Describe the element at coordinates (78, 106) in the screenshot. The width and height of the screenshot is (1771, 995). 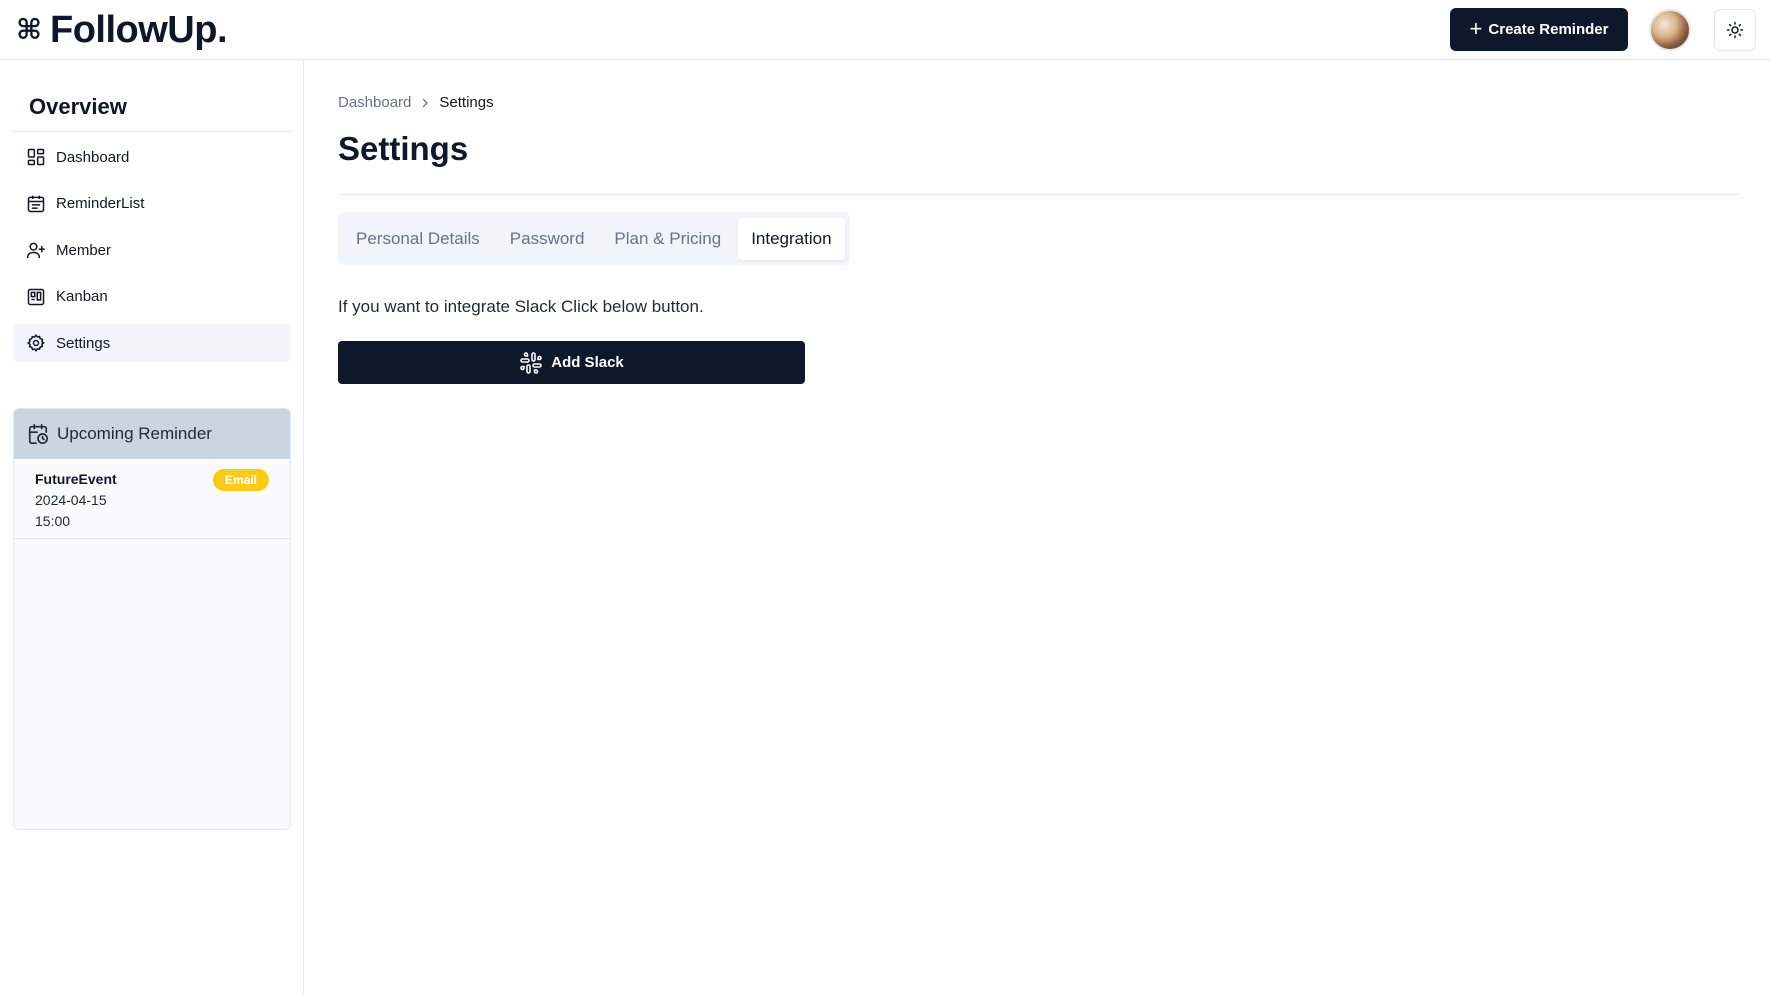
I see `sidebar-title: Overview` at that location.